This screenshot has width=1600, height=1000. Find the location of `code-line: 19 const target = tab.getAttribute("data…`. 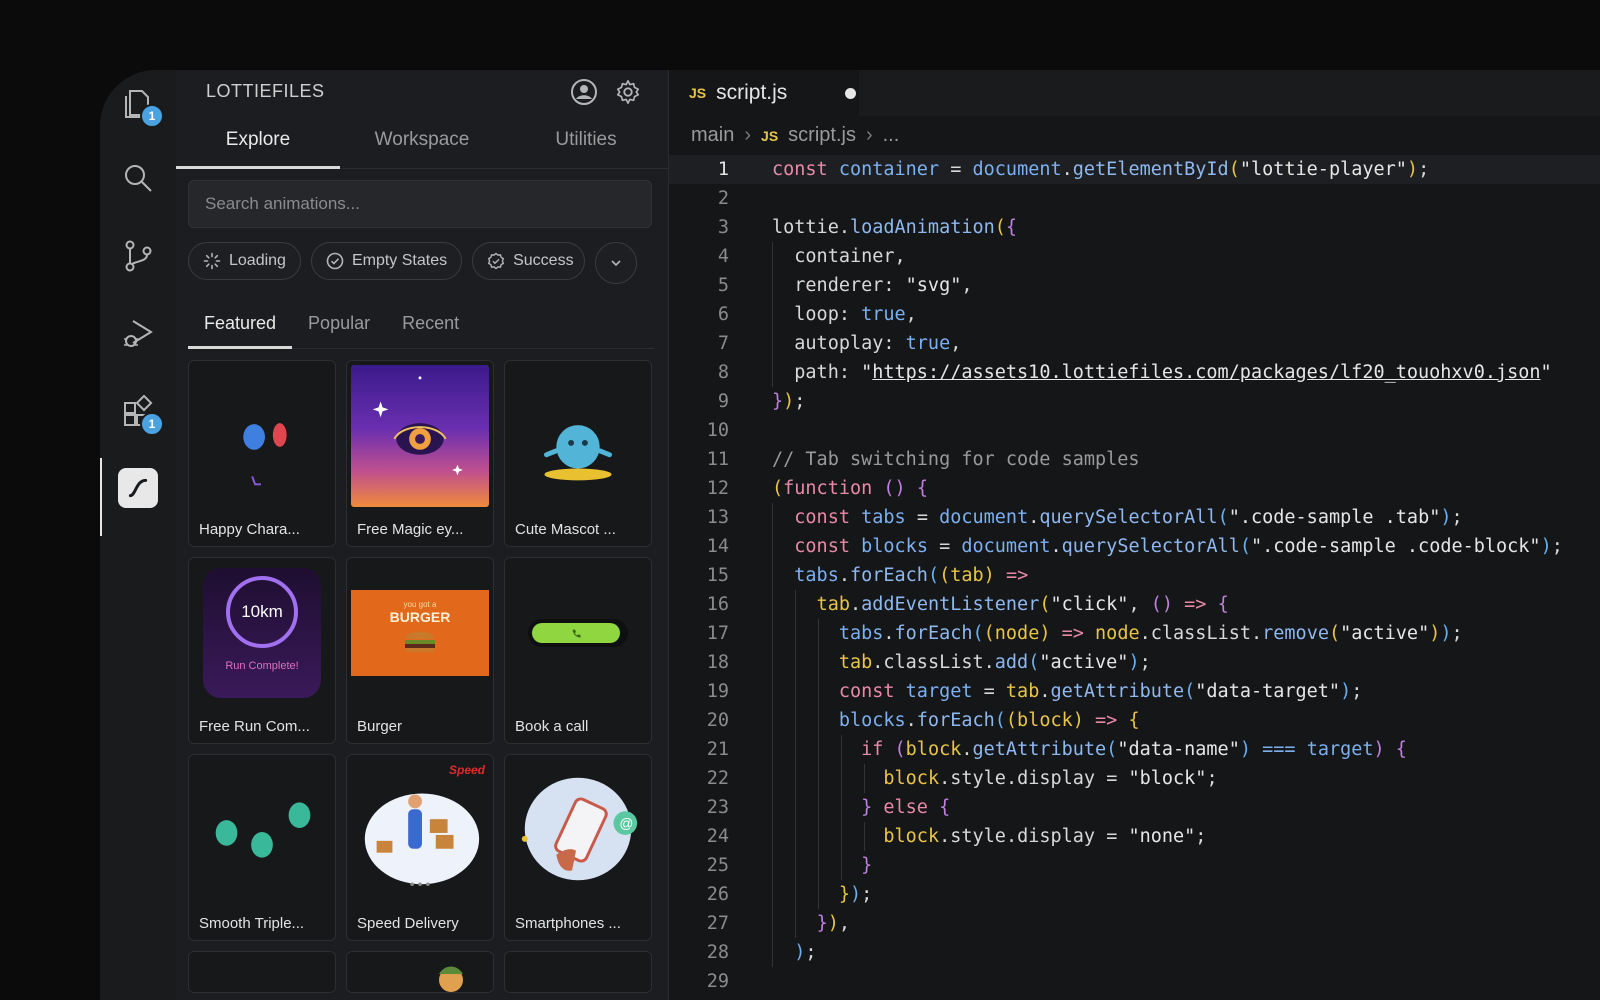

code-line: 19 const target = tab.getAttribute("data… is located at coordinates (1134, 691).